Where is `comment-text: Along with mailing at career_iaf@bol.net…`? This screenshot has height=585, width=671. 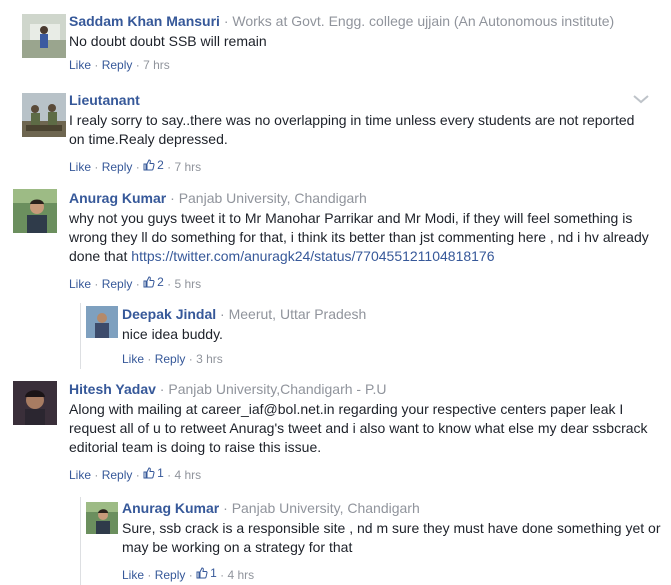 comment-text: Along with mailing at career_iaf@bol.net… is located at coordinates (358, 428).